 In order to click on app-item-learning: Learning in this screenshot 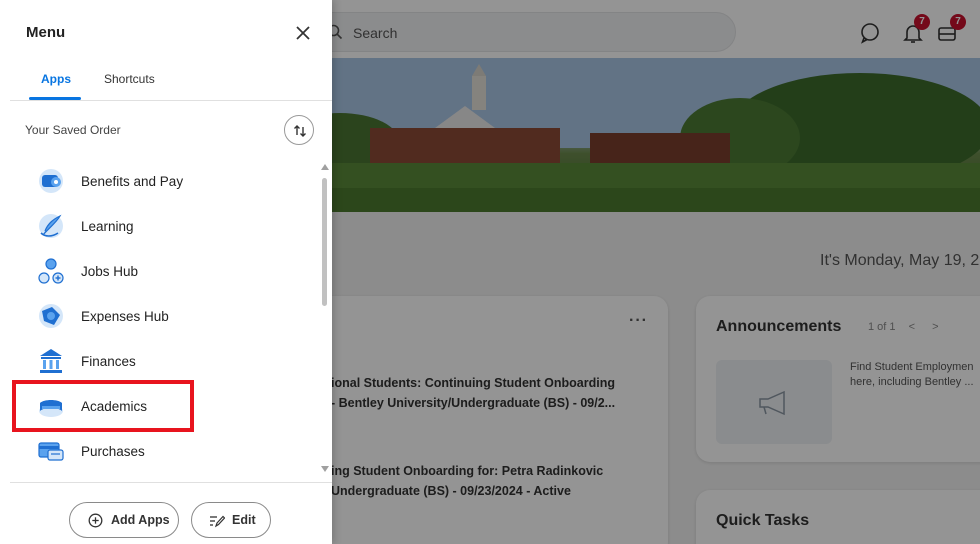, I will do `click(162, 226)`.